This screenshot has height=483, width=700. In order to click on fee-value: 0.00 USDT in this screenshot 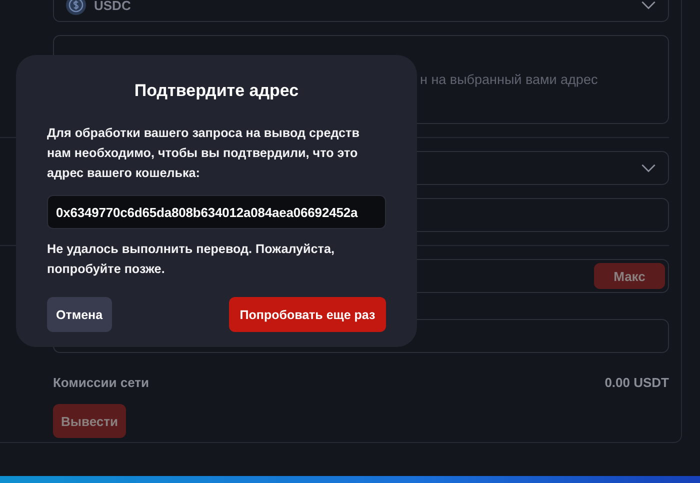, I will do `click(636, 382)`.